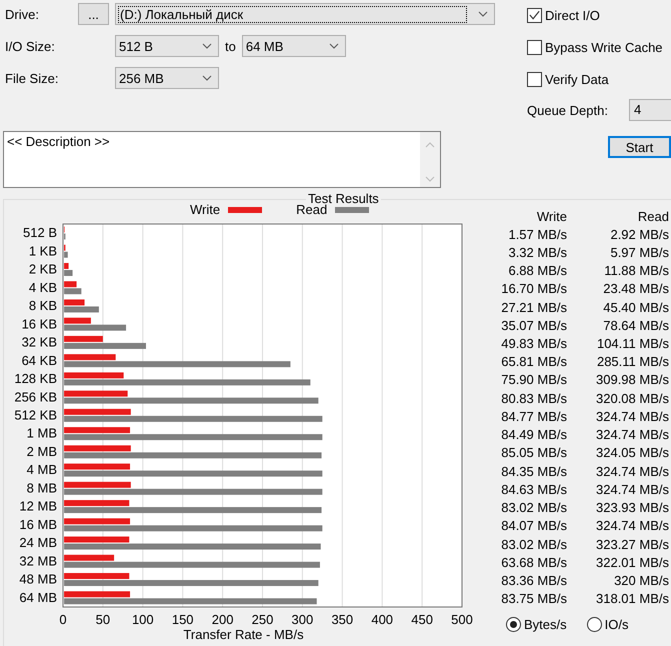 The width and height of the screenshot is (671, 646). I want to click on table-cell-text: 83.36 MB/s, so click(533, 580).